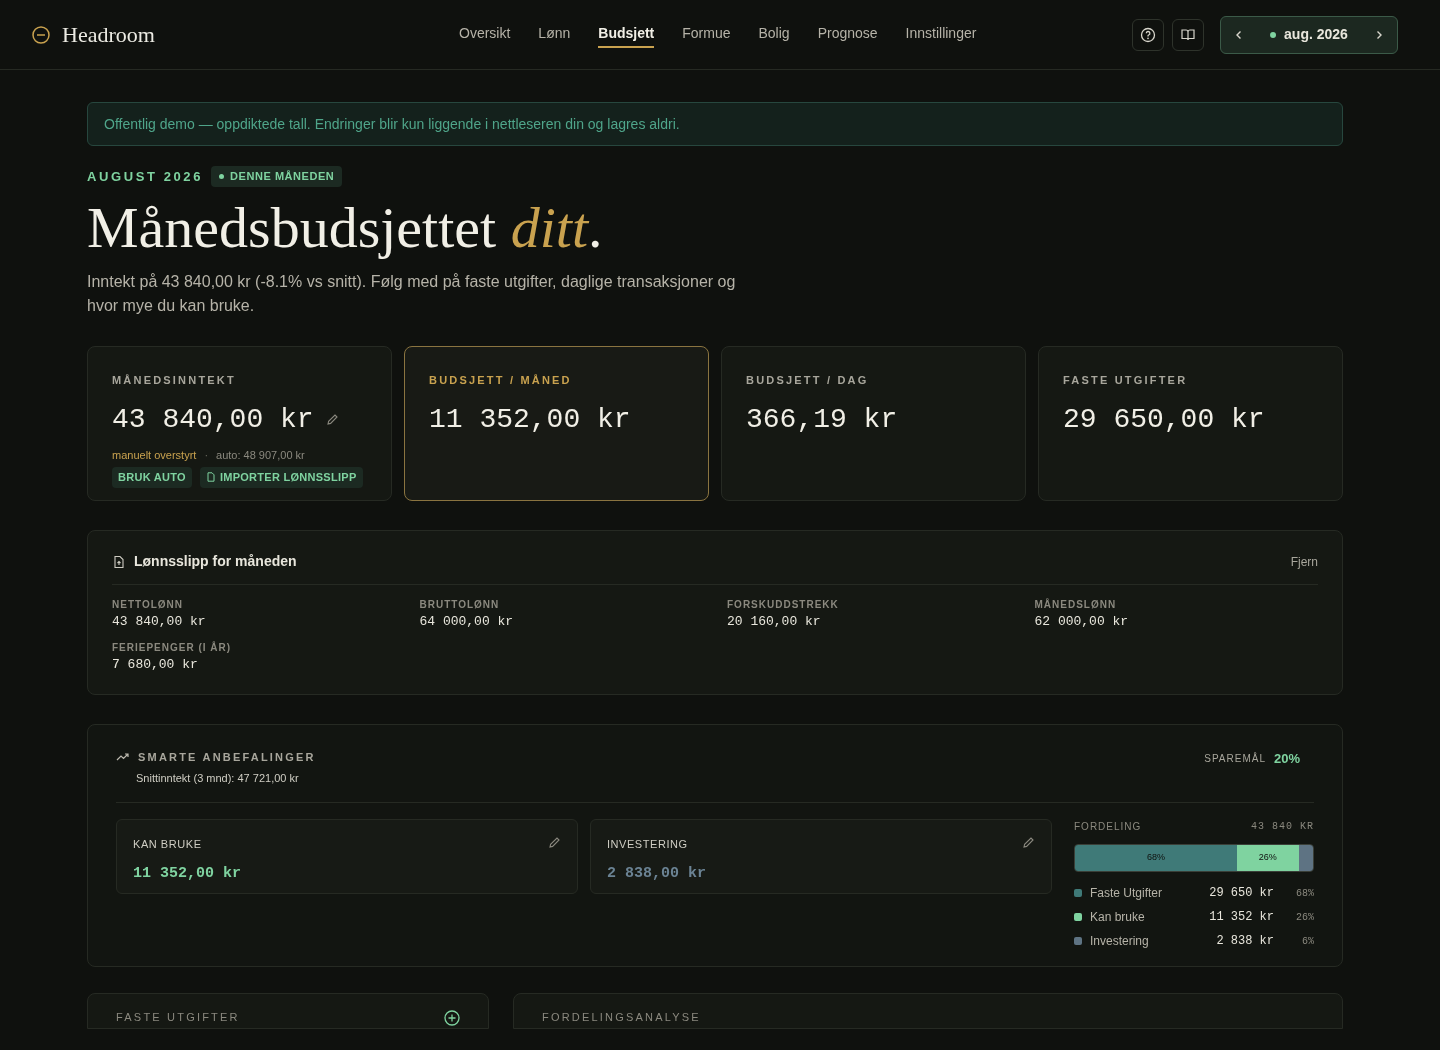 Image resolution: width=1440 pixels, height=1050 pixels. I want to click on distribution-title: FORDELING, so click(1108, 827).